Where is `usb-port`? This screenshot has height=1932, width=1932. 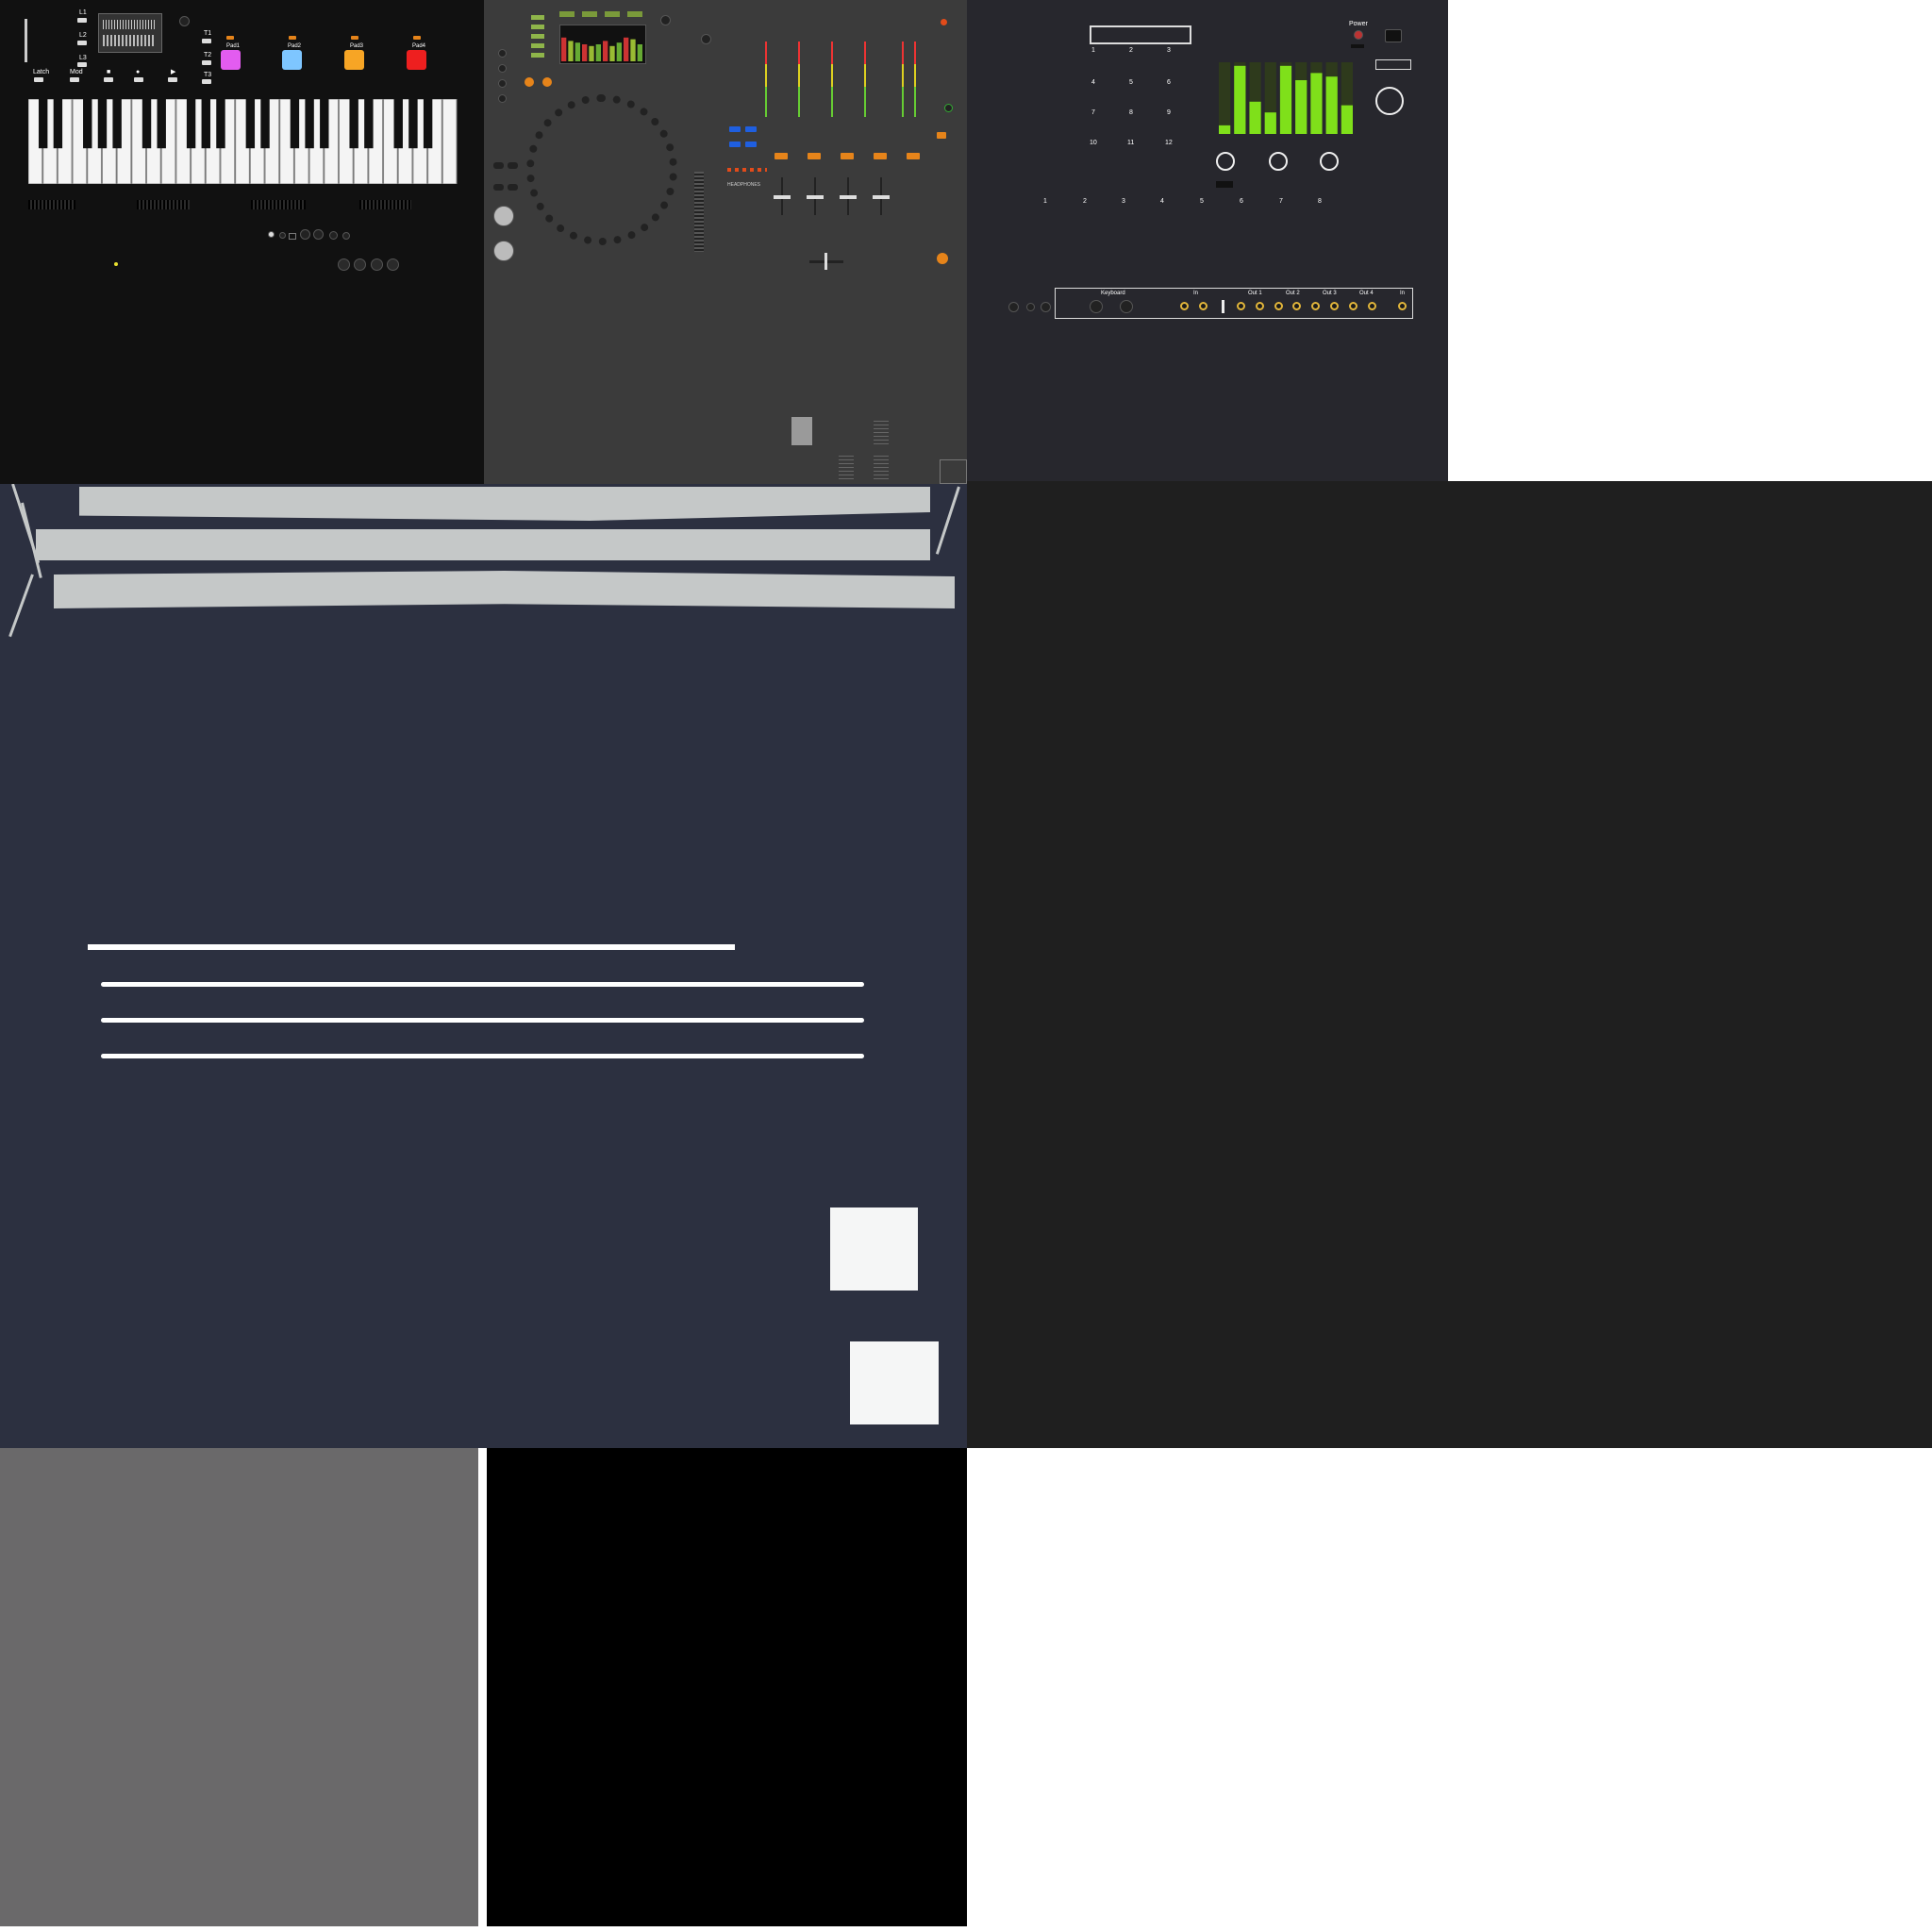 usb-port is located at coordinates (293, 236).